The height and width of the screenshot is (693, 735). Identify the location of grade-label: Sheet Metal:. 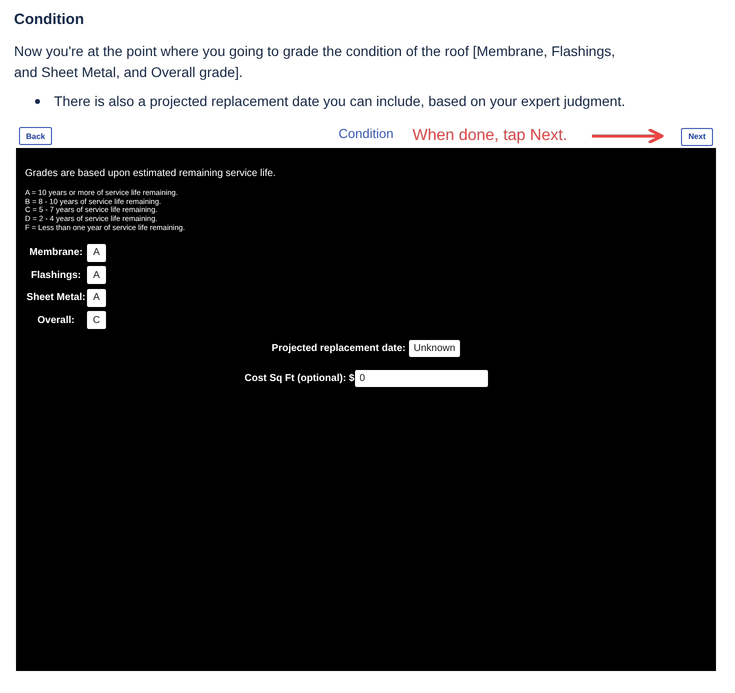
(56, 298).